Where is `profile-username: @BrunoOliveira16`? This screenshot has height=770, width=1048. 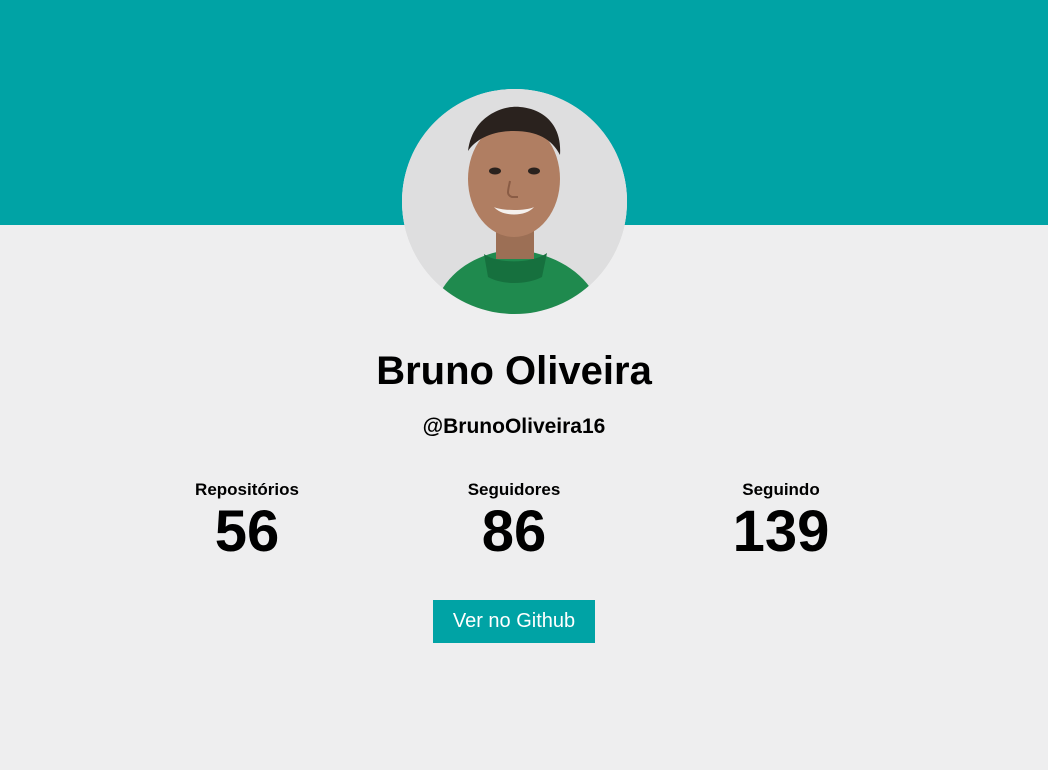
profile-username: @BrunoOliveira16 is located at coordinates (514, 426).